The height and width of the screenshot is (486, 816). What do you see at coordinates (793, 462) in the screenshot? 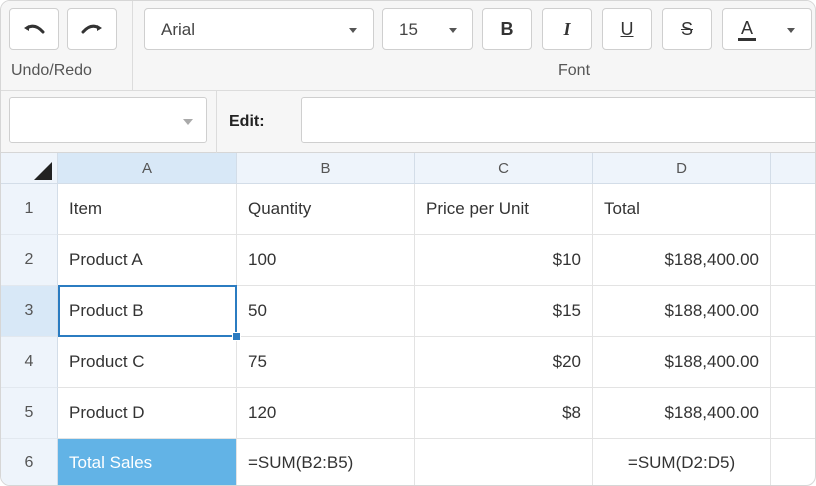
I see `cell-e6` at bounding box center [793, 462].